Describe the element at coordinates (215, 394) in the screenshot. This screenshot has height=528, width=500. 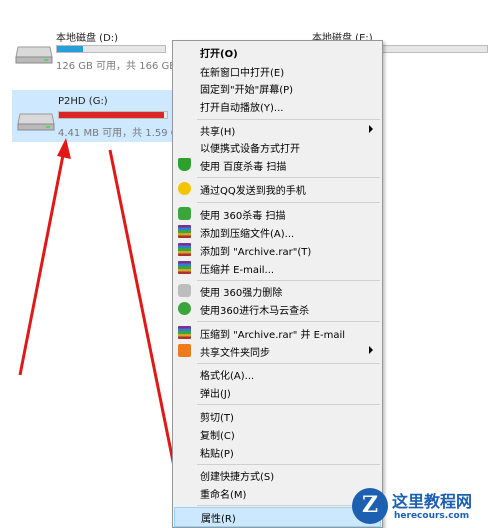
I see `menu-item-label: 弹出(J)` at that location.